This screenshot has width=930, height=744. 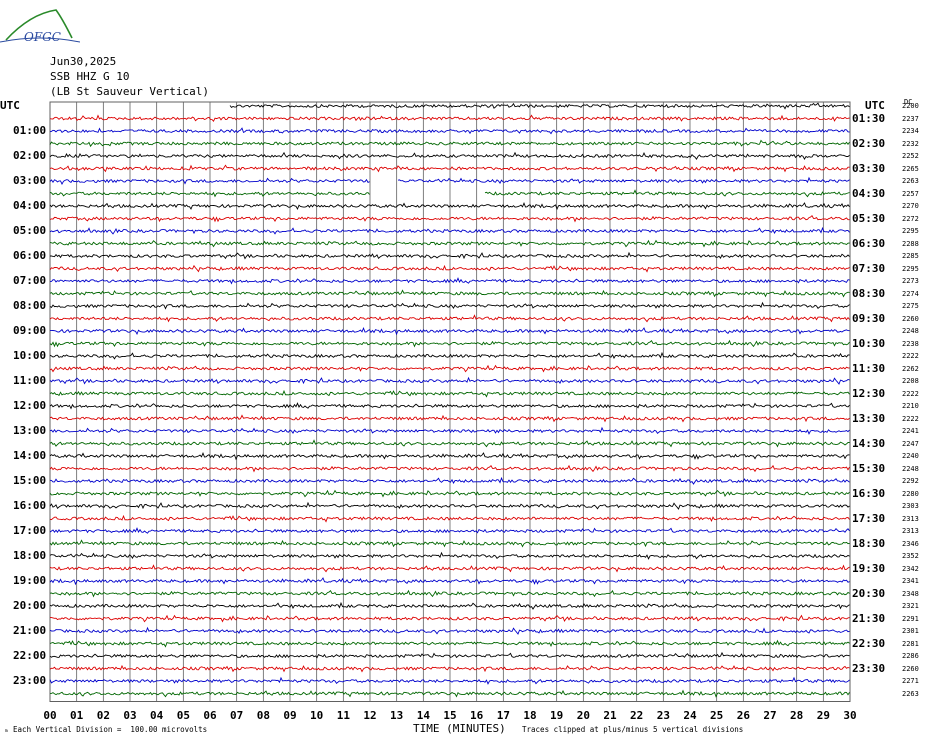 I want to click on x-tick-label: 16, so click(x=477, y=715).